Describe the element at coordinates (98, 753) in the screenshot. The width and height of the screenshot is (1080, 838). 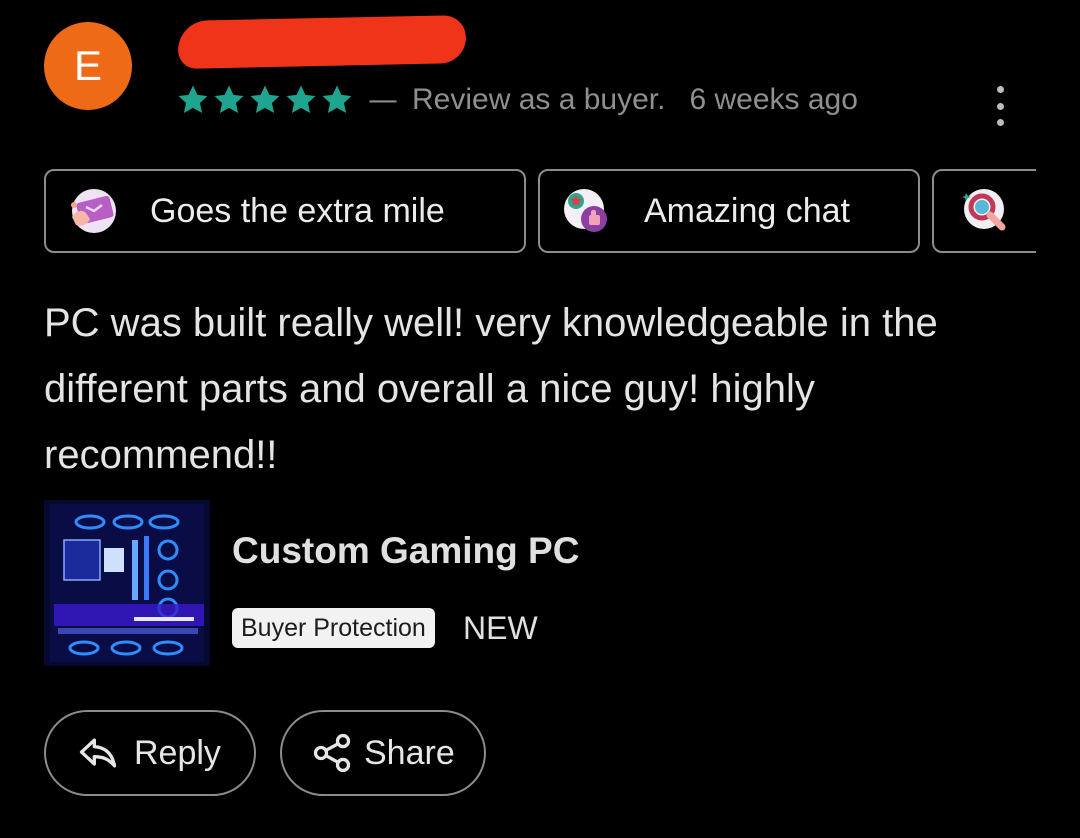
I see `reply-icon` at that location.